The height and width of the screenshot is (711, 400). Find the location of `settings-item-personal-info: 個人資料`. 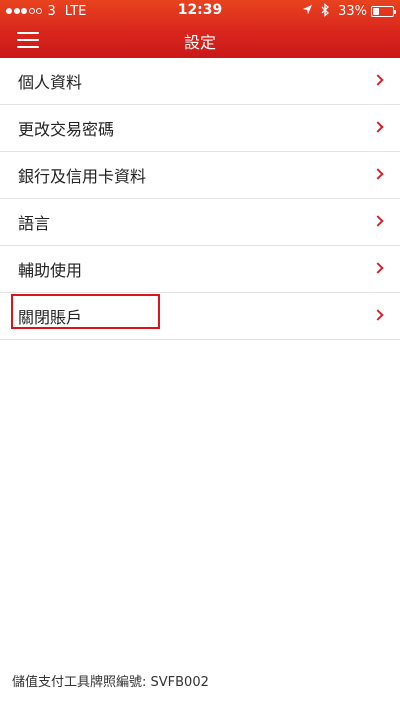

settings-item-personal-info: 個人資料 is located at coordinates (200, 81).